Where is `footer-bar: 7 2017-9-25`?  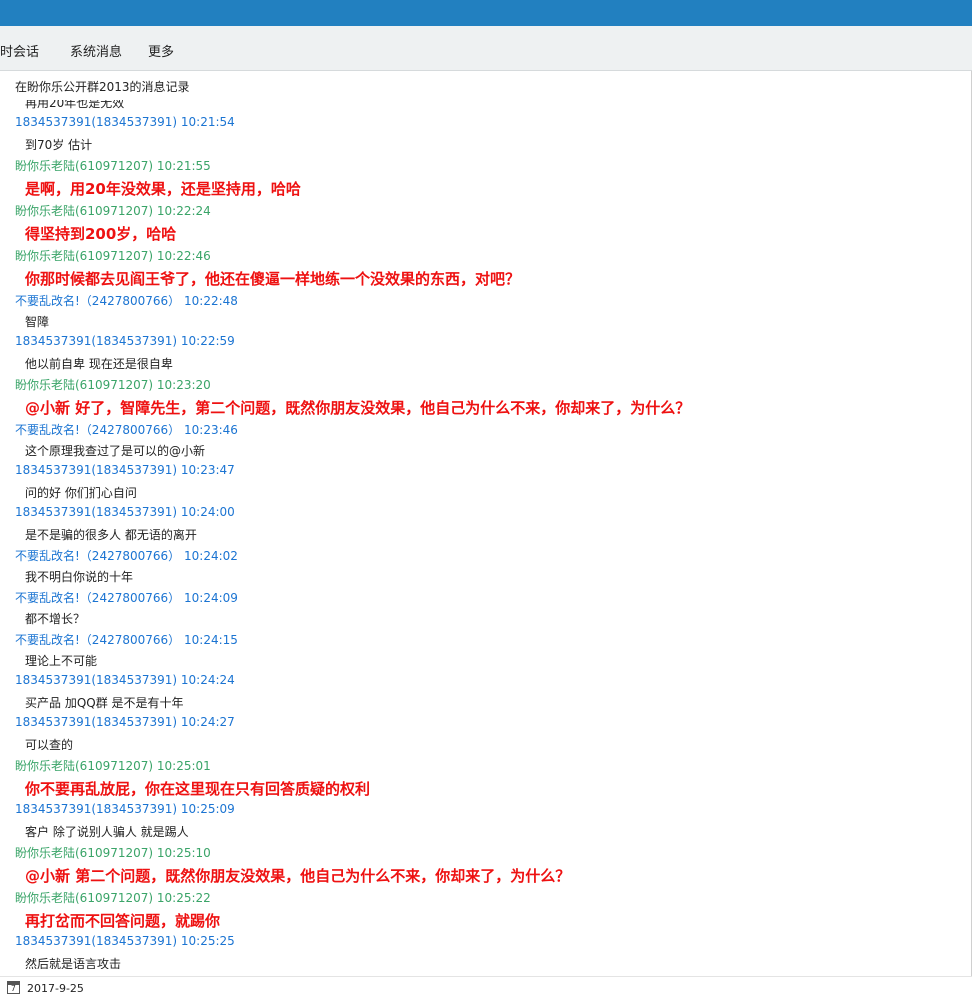
footer-bar: 7 2017-9-25 is located at coordinates (486, 992).